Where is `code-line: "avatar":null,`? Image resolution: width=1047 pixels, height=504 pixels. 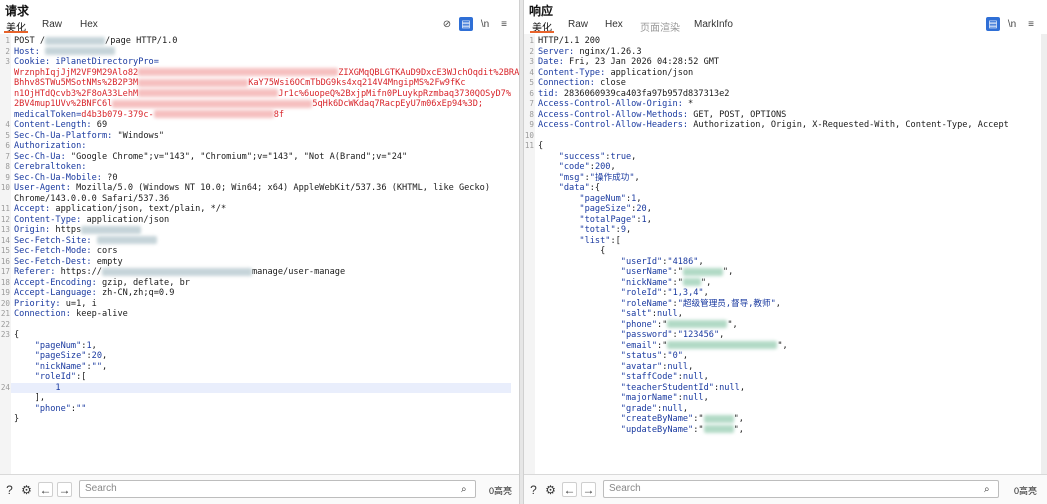
code-line: "avatar":null, is located at coordinates (615, 367).